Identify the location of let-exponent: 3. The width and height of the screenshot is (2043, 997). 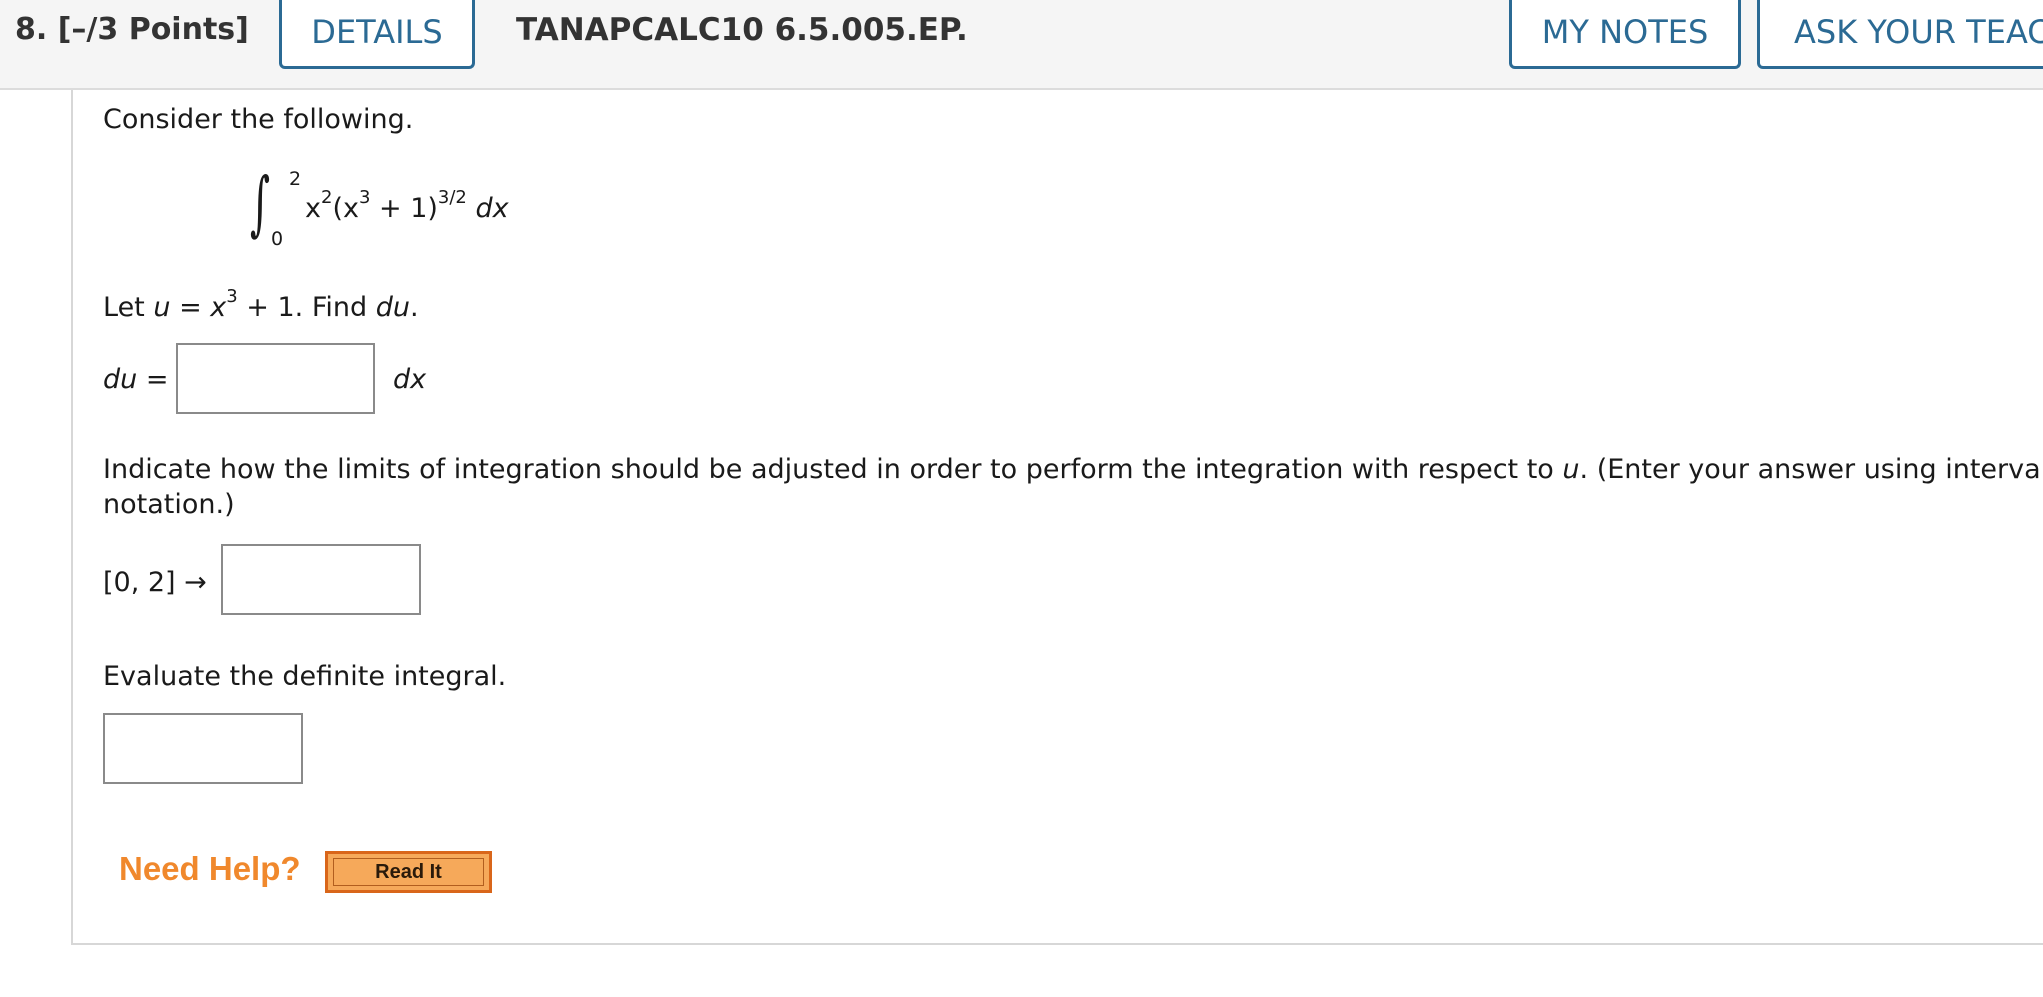
(232, 296).